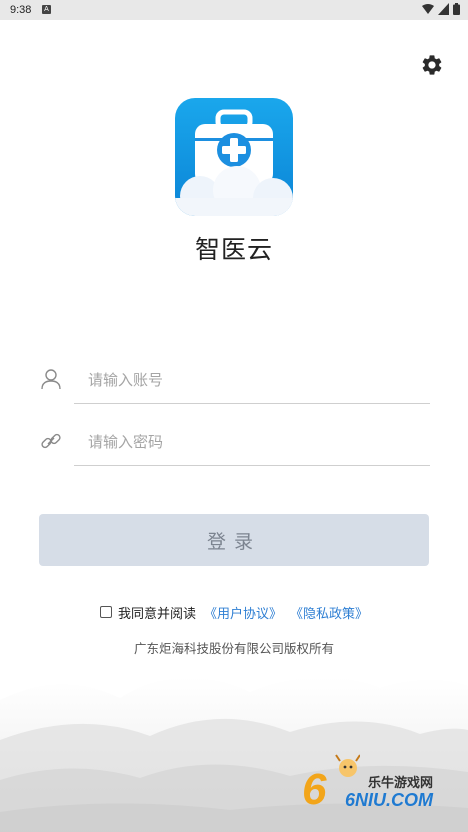 This screenshot has height=832, width=468. I want to click on app-logo, so click(234, 157).